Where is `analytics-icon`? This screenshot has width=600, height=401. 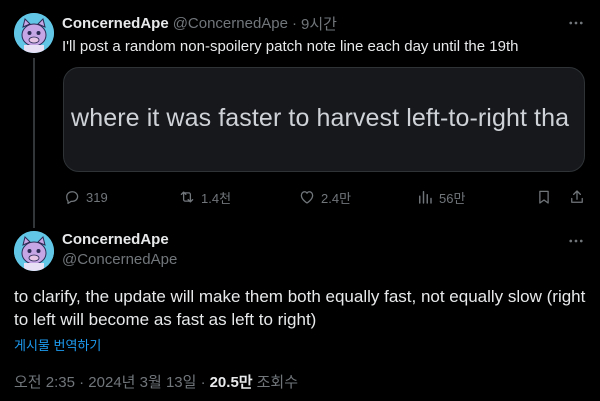 analytics-icon is located at coordinates (427, 197).